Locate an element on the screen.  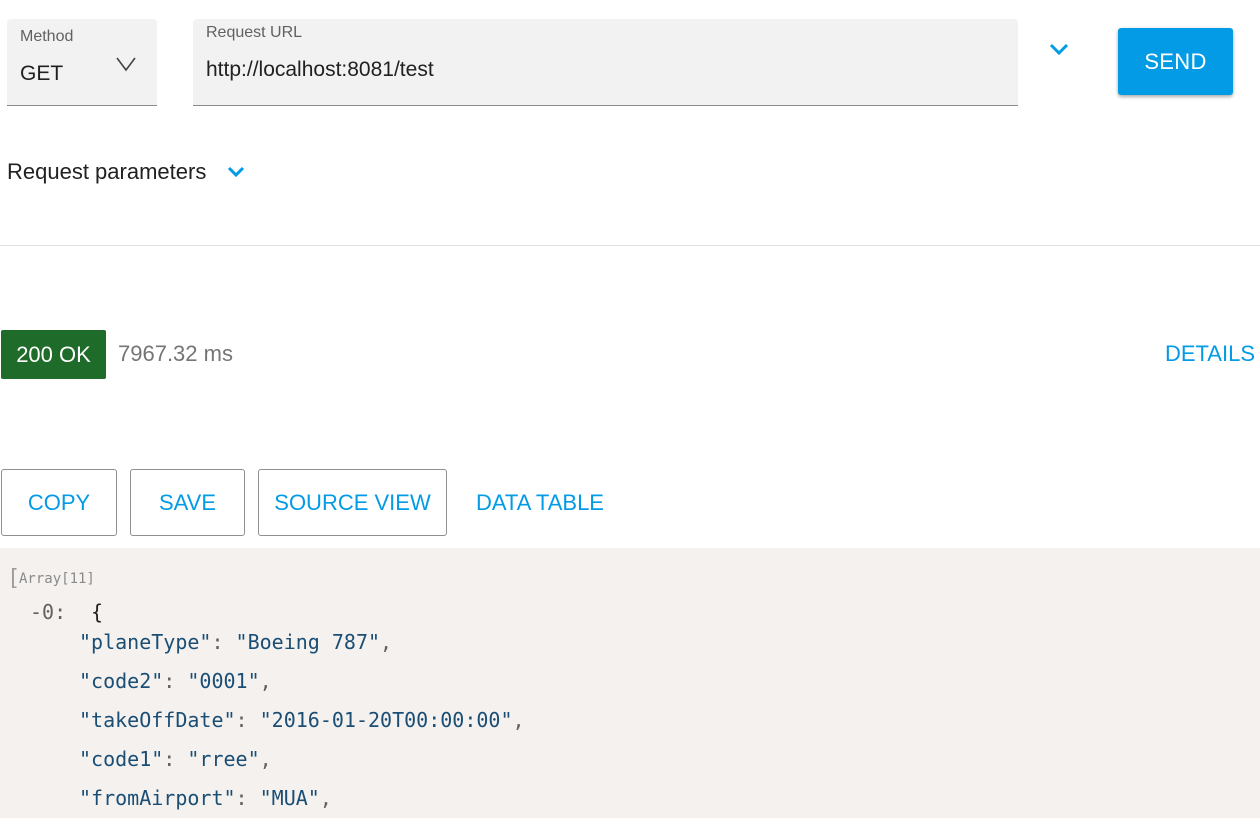
json-key: "code1" is located at coordinates (121, 759).